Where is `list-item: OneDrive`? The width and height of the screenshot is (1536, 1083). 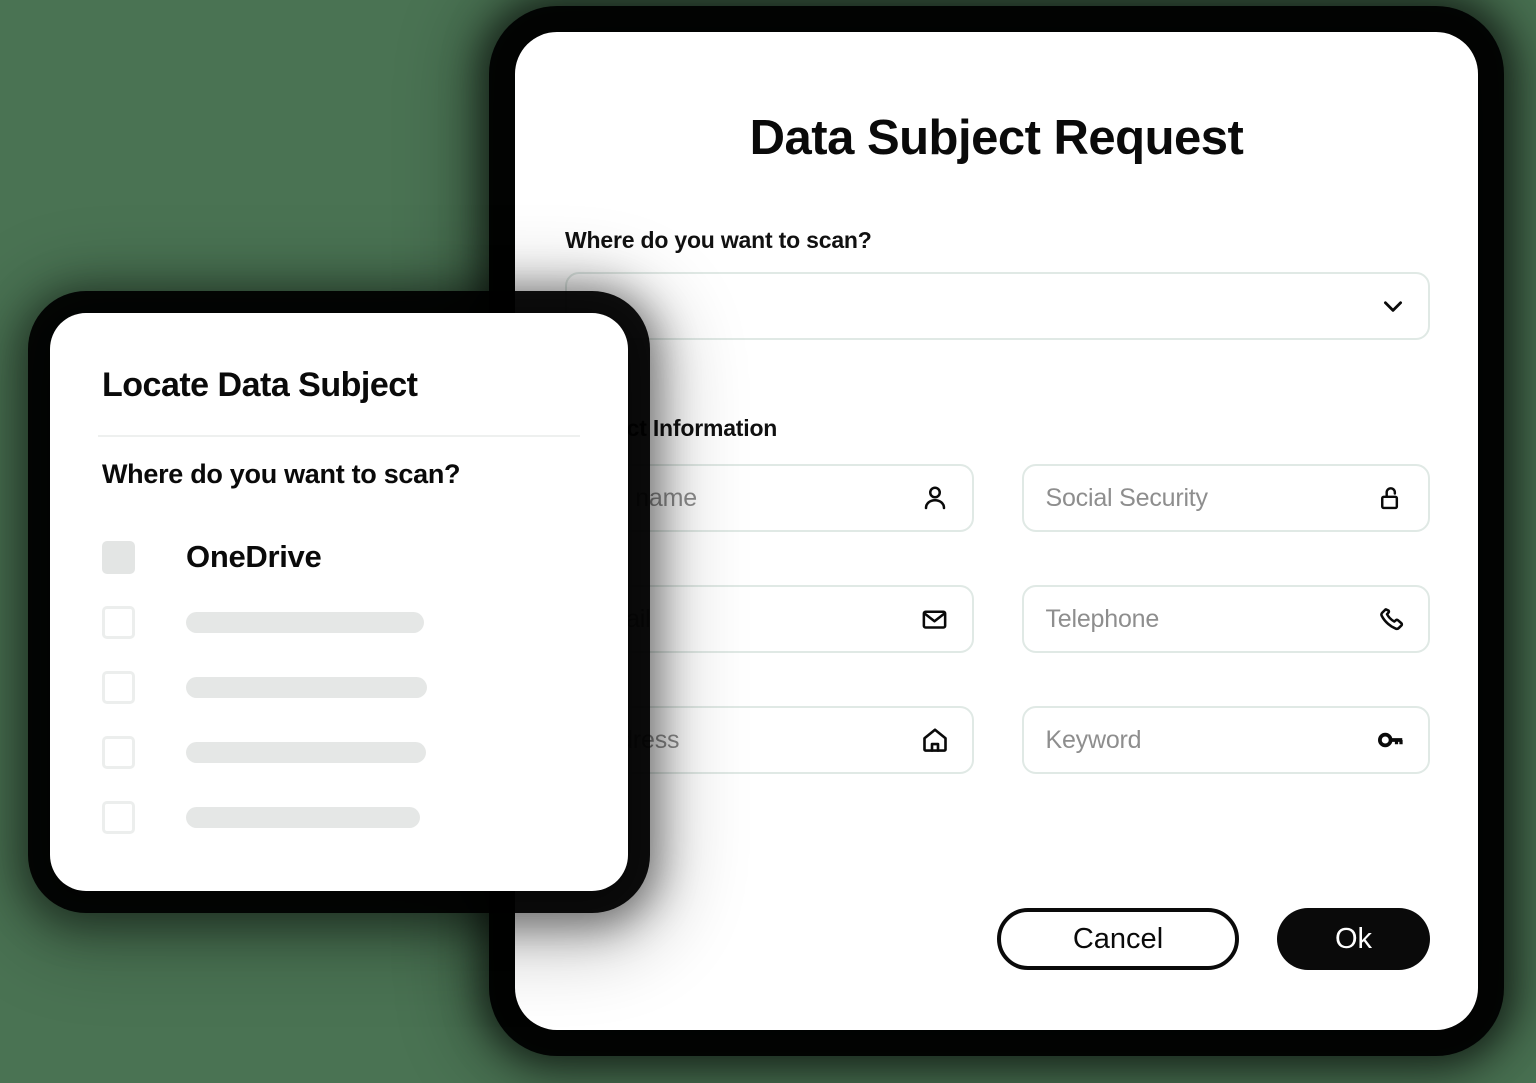 list-item: OneDrive is located at coordinates (337, 557).